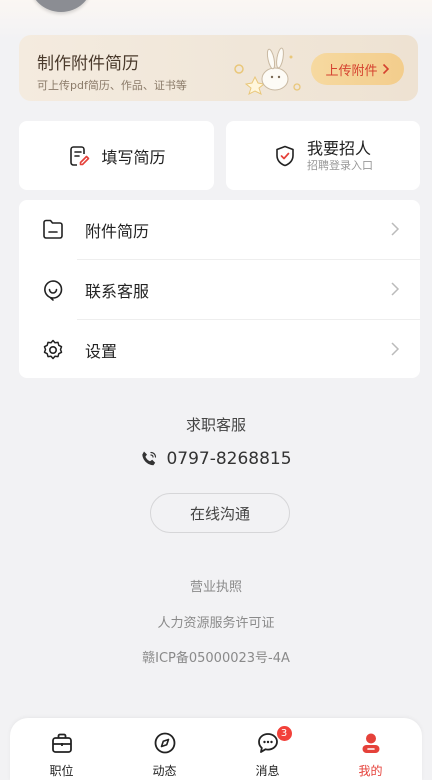  I want to click on banner-title: 制作附件简历, so click(88, 64).